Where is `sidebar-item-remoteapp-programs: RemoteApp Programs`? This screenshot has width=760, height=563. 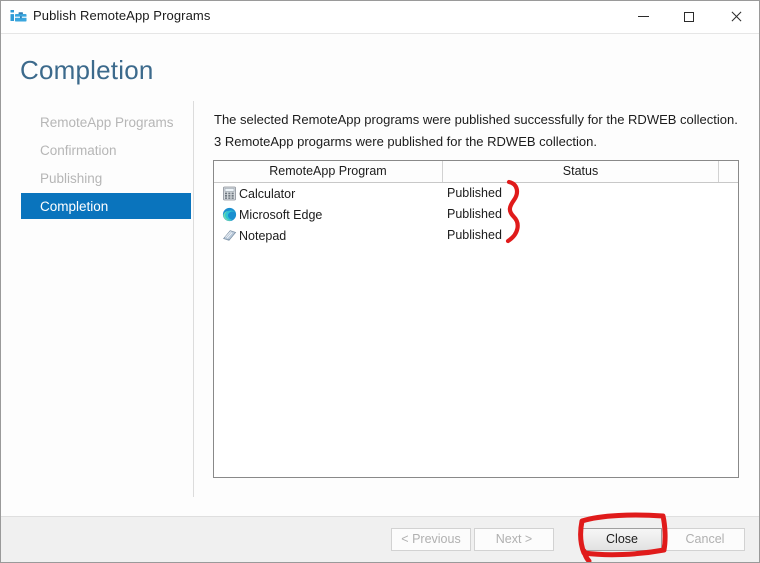
sidebar-item-remoteapp-programs: RemoteApp Programs is located at coordinates (97, 122).